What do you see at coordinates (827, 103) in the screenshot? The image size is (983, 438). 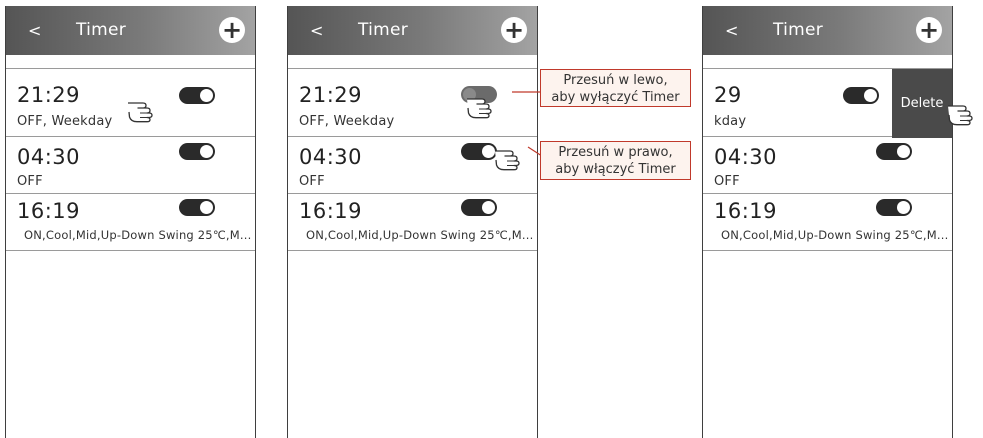 I see `timer-row: 29 kday Delete` at bounding box center [827, 103].